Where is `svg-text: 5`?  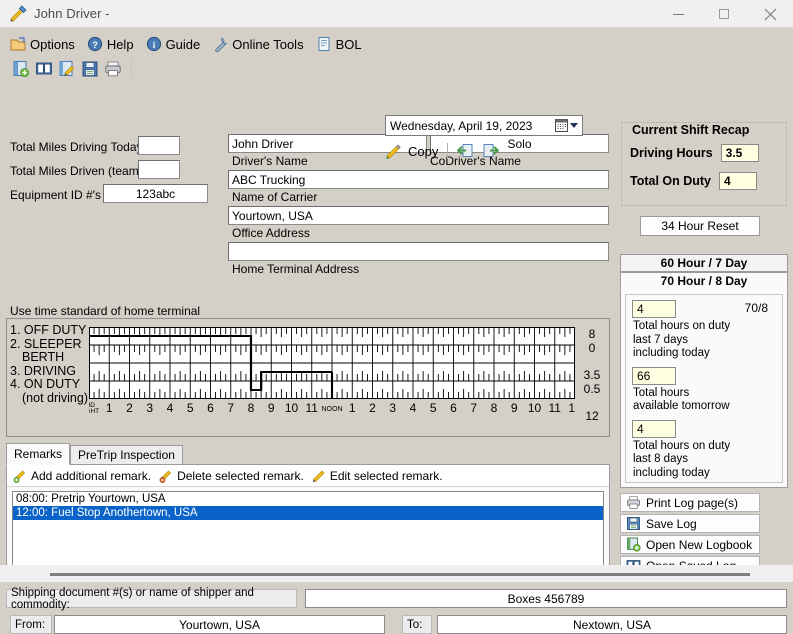
svg-text: 5 is located at coordinates (190, 408).